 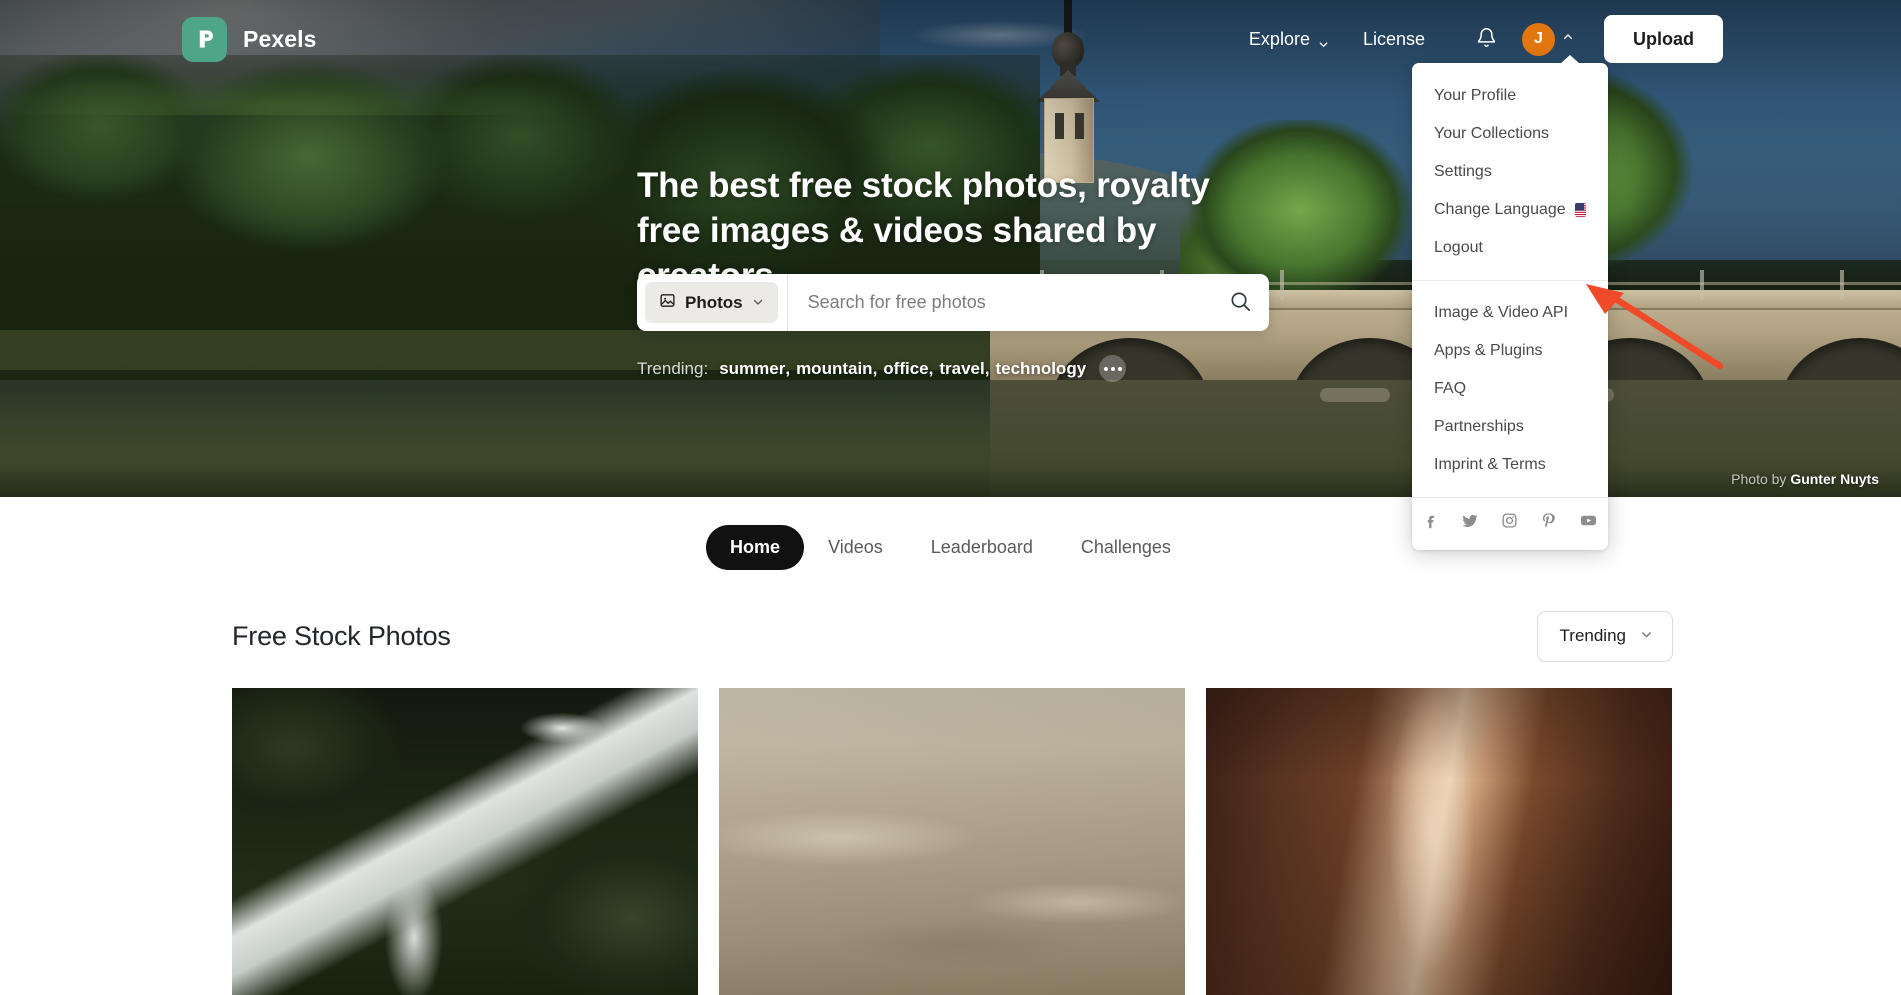 What do you see at coordinates (1430, 520) in the screenshot?
I see `facebook-icon` at bounding box center [1430, 520].